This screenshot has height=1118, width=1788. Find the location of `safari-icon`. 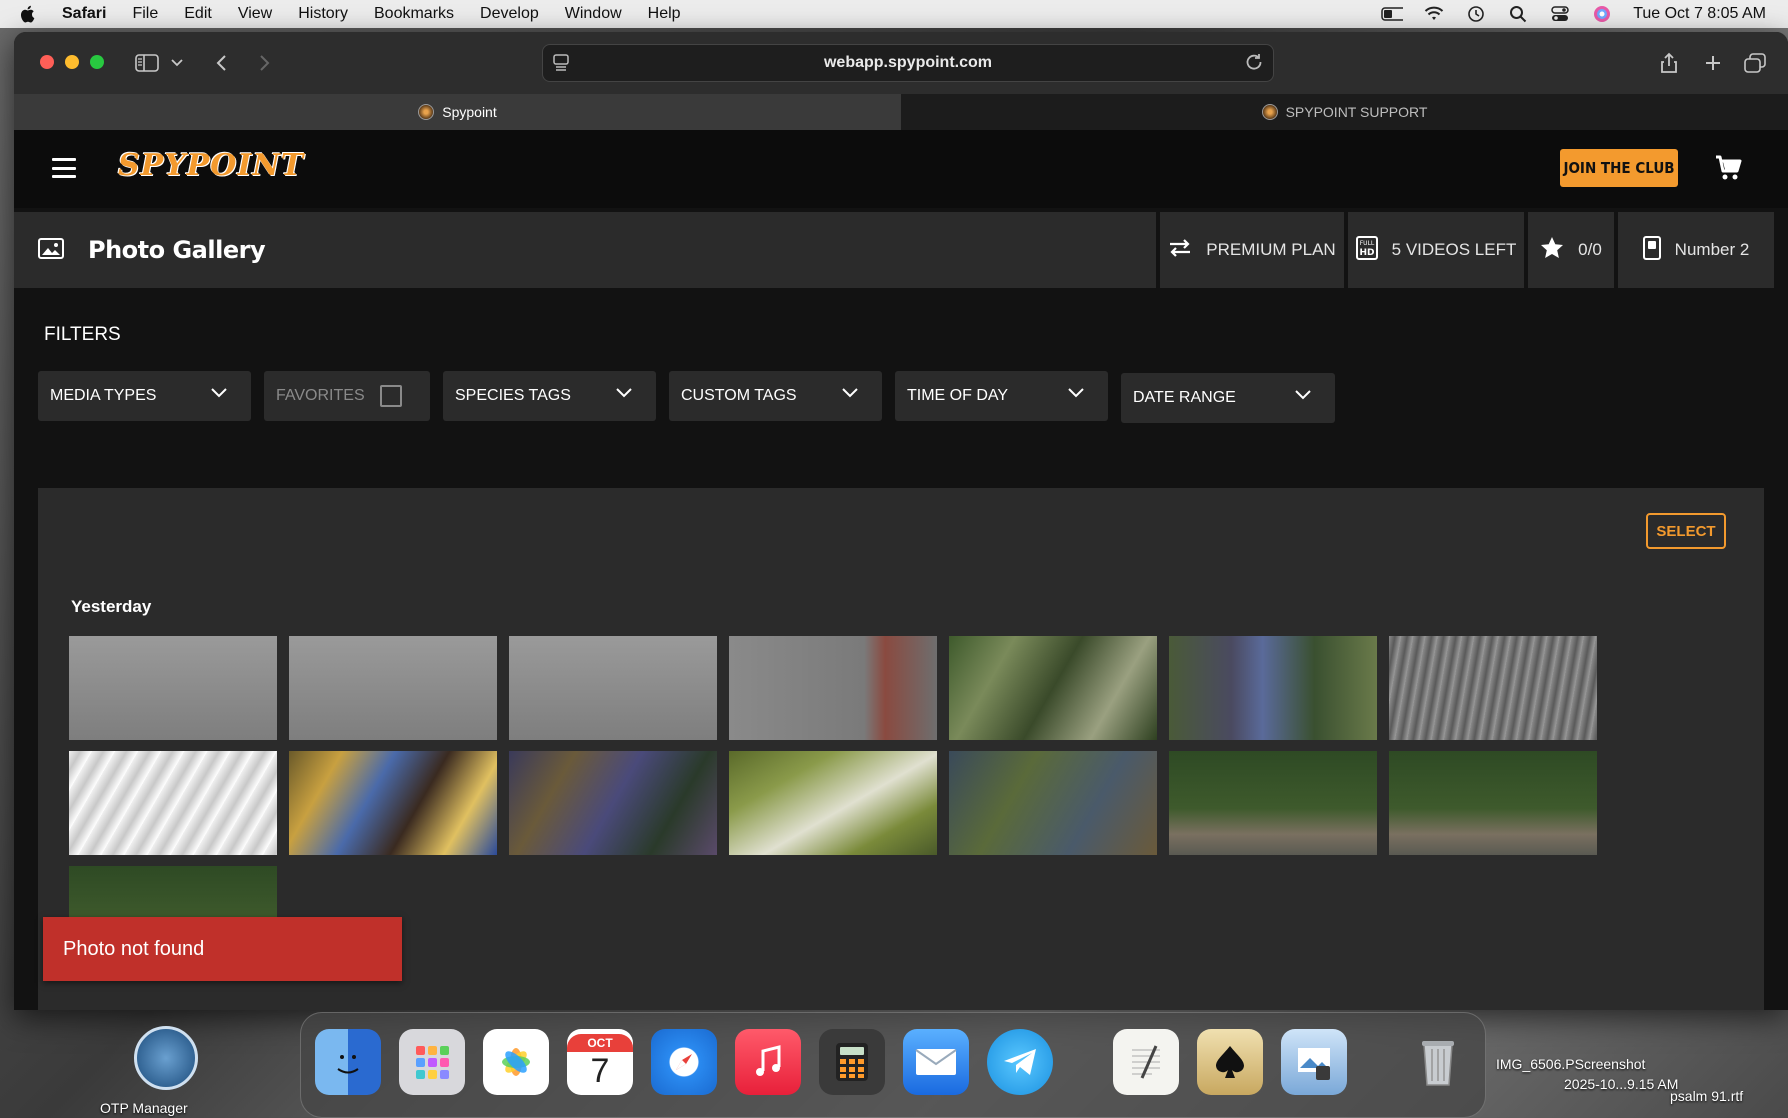

safari-icon is located at coordinates (684, 1062).